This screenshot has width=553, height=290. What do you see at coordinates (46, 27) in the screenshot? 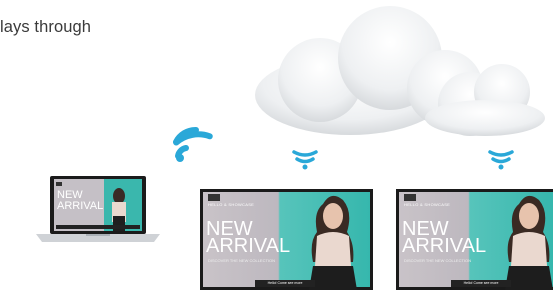
I see `caption-text: lays through` at bounding box center [46, 27].